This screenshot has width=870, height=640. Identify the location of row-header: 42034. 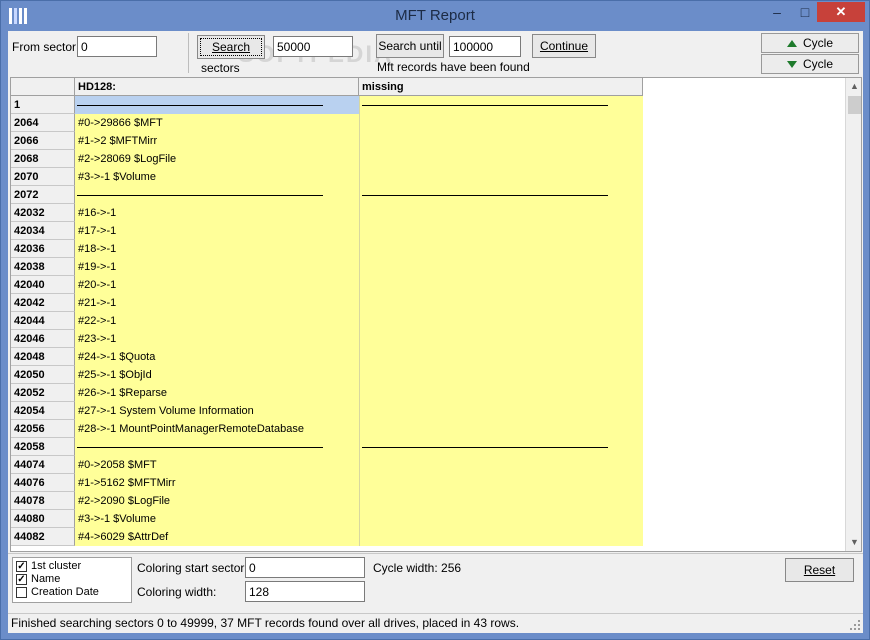
(43, 231).